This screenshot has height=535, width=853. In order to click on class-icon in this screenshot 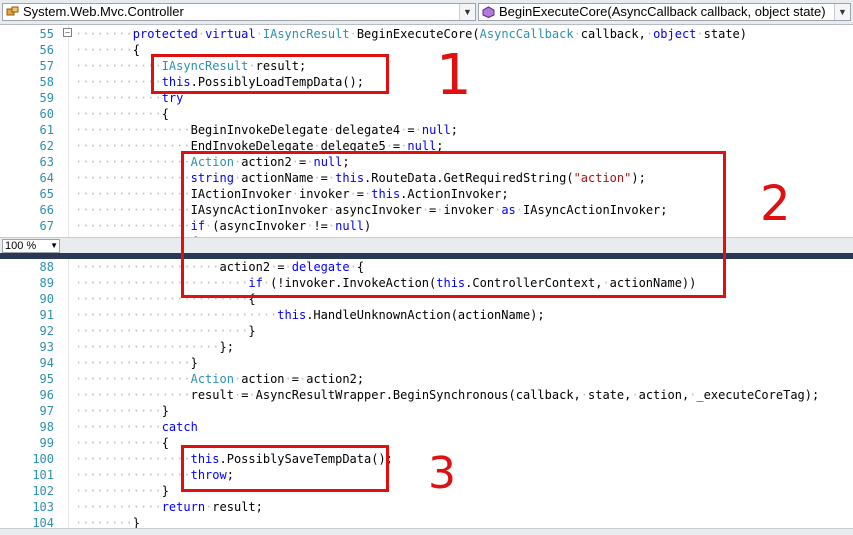, I will do `click(12, 11)`.